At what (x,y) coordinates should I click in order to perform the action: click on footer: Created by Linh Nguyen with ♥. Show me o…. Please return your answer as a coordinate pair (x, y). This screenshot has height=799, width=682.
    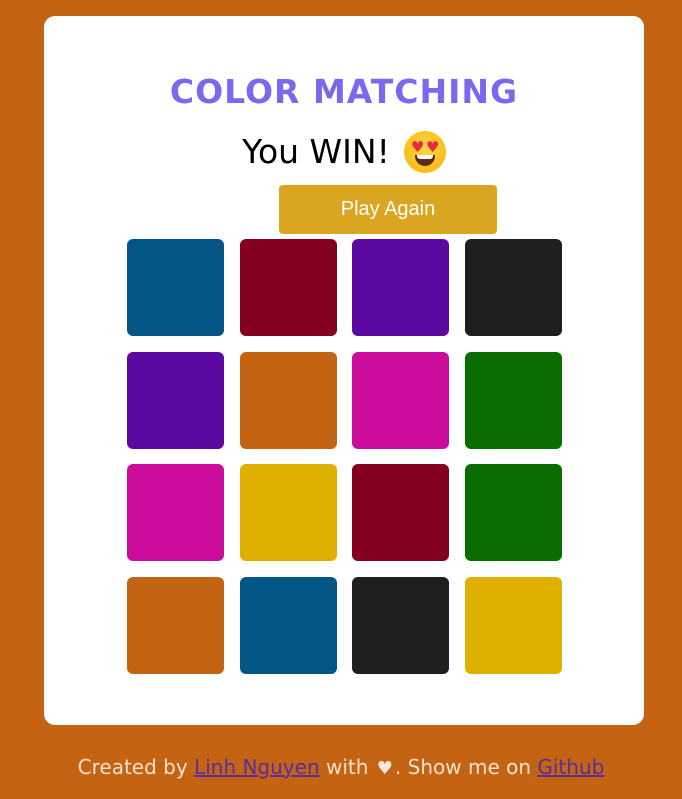
    Looking at the image, I should click on (341, 768).